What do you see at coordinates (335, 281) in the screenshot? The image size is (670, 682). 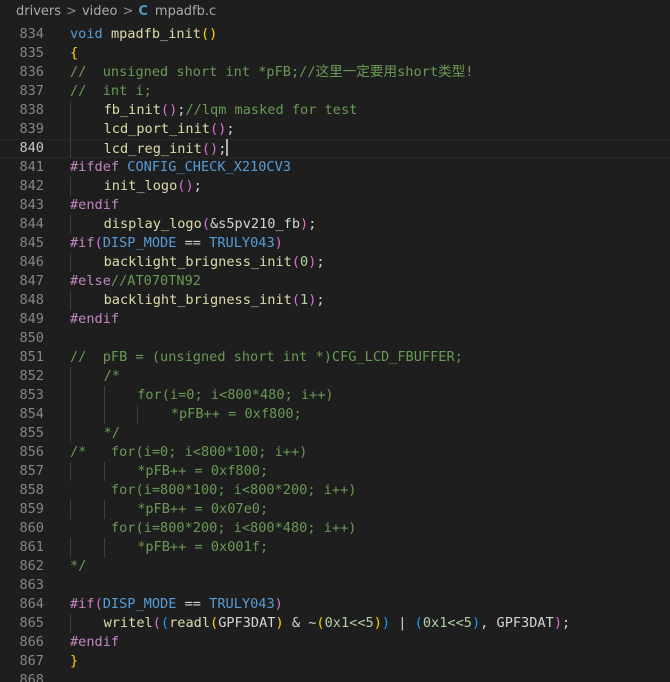 I see `code-line: 847 #else//AT070TN92` at bounding box center [335, 281].